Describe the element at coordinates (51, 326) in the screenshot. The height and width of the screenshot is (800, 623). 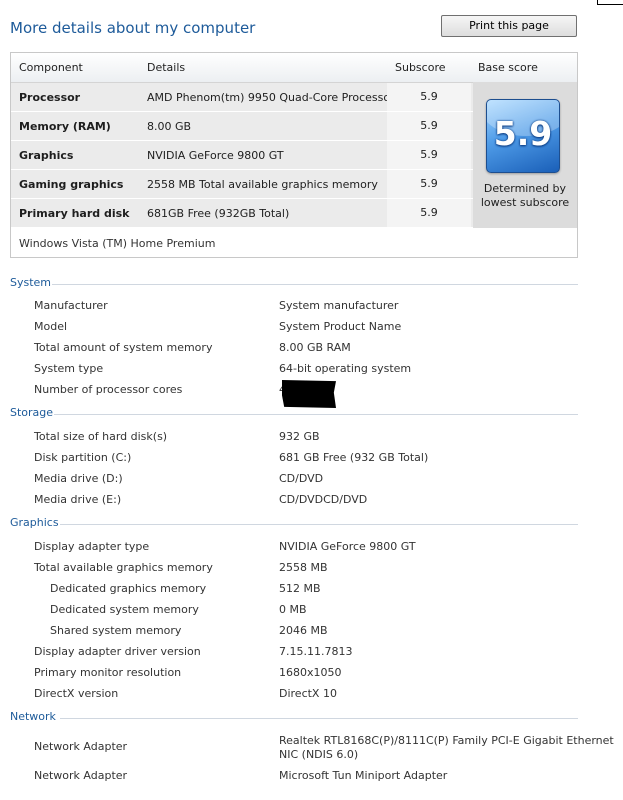
I see `detail-label: Model` at that location.